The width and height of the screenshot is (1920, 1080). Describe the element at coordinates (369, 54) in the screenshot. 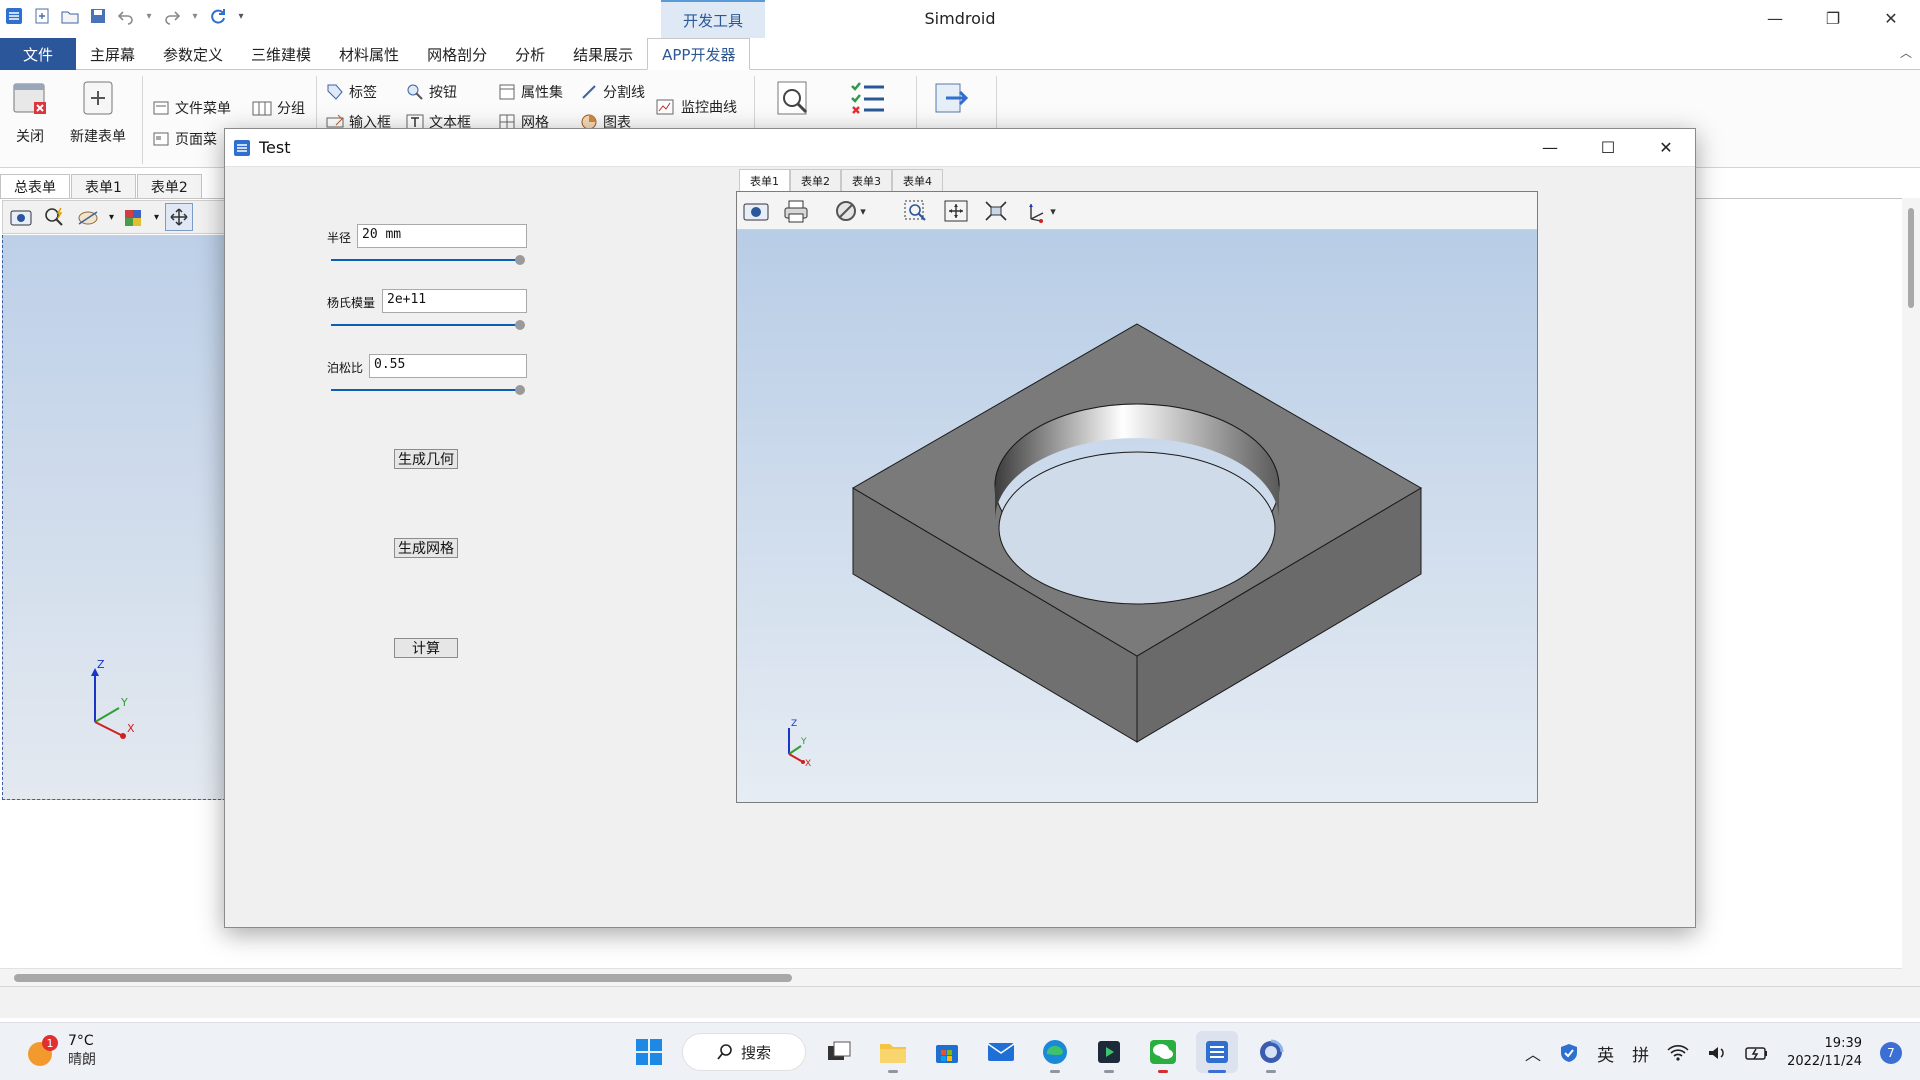

I see `tab-materials: 材料属性` at that location.